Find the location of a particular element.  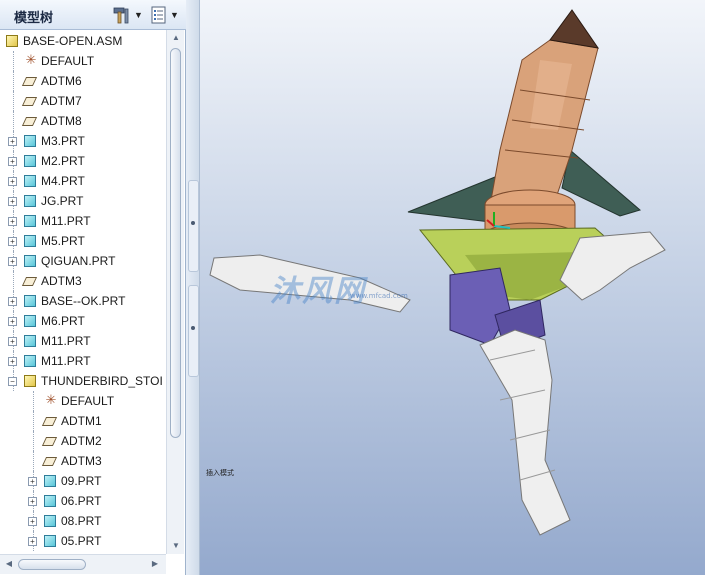

tree-item: ADTM1 is located at coordinates (83, 421).